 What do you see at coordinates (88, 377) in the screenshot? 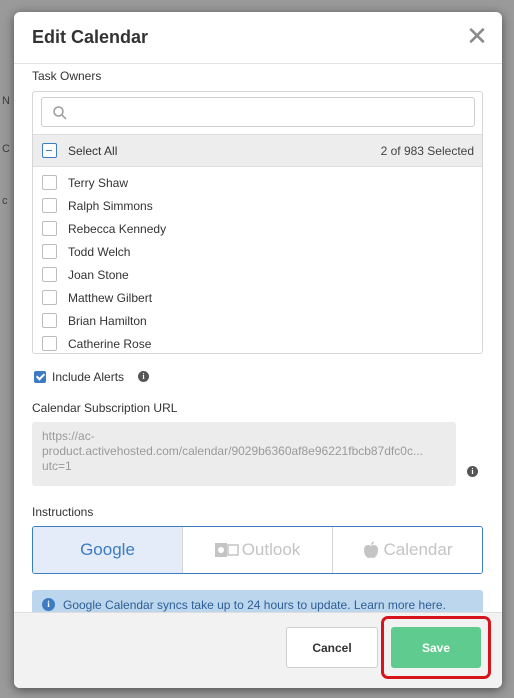
I see `include-alerts-label: Include Alerts` at bounding box center [88, 377].